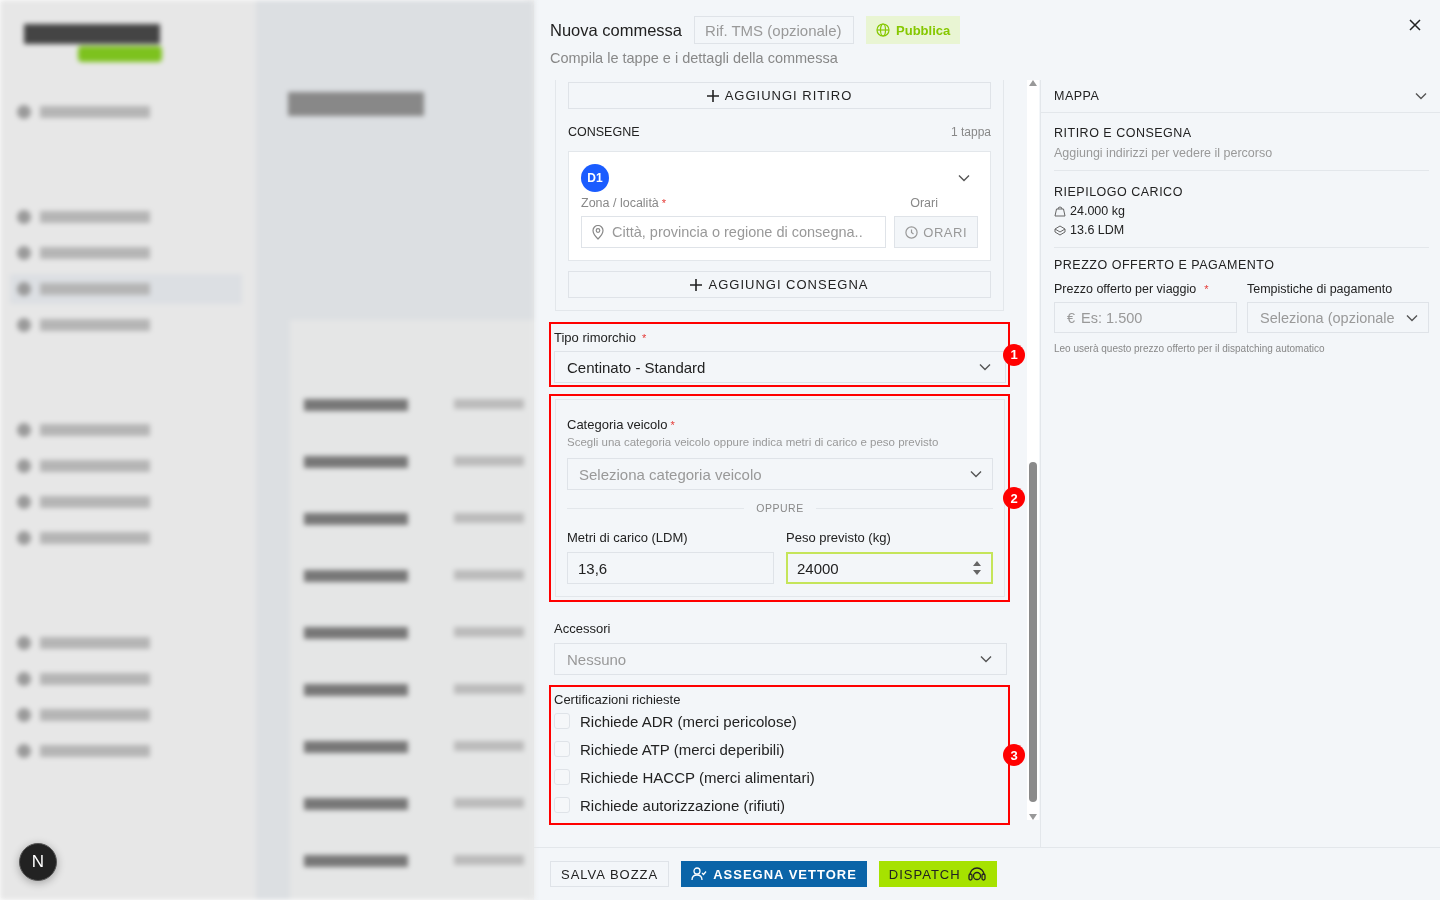 The width and height of the screenshot is (1440, 900). I want to click on close-button, so click(1415, 25).